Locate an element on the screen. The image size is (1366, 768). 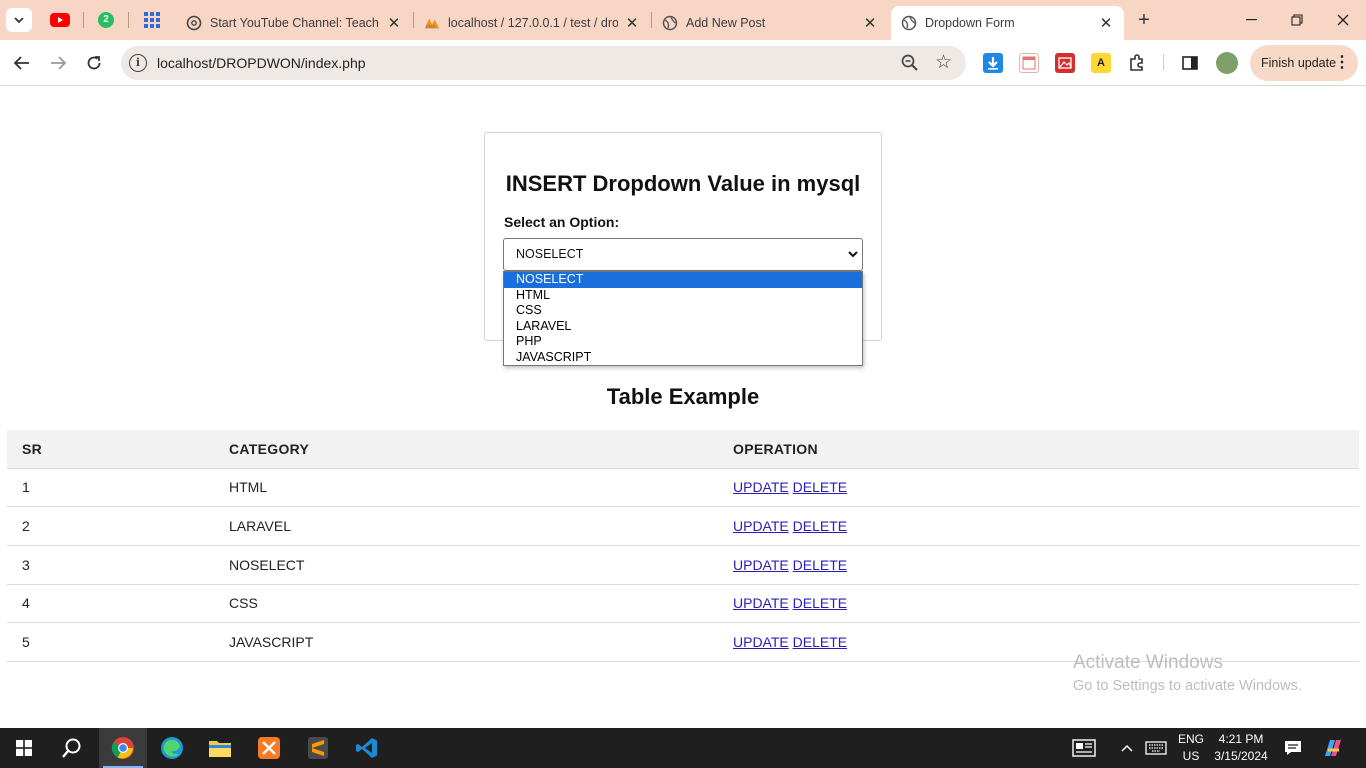
finish-update-button: Finish update ⋮ is located at coordinates (1304, 63).